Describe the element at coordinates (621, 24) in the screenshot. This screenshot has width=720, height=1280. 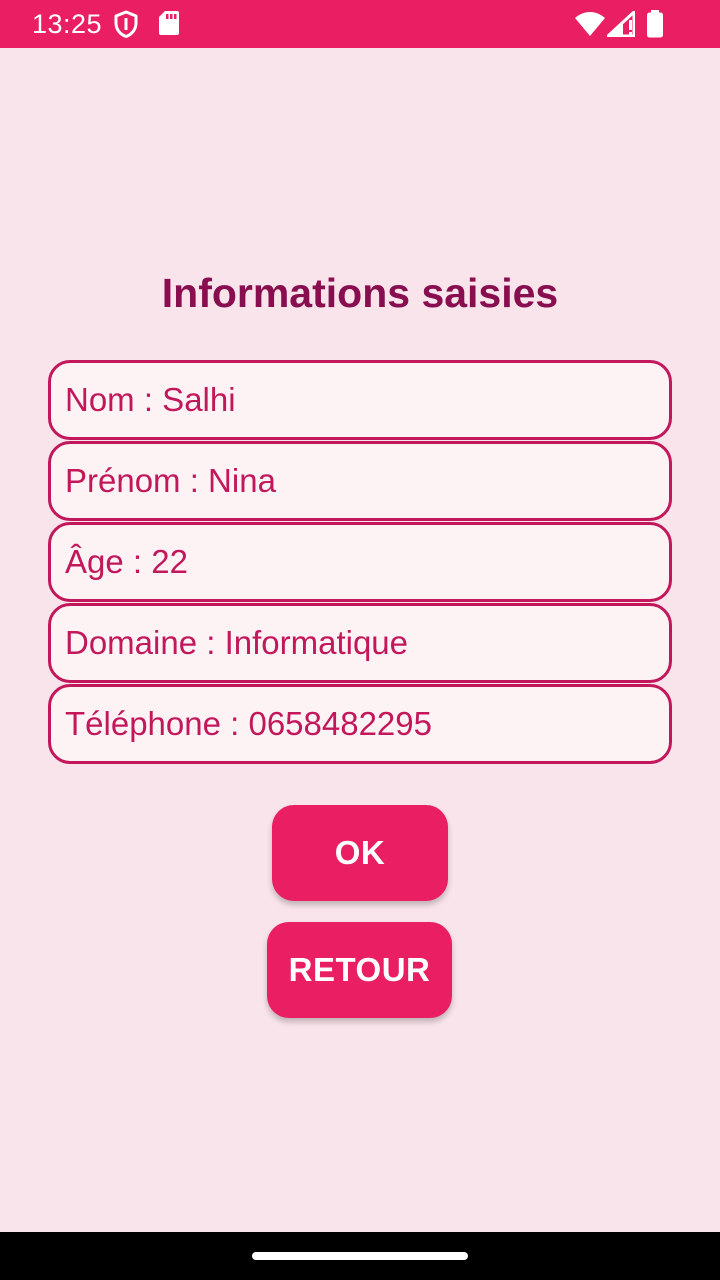
I see `cell-signal-icon` at that location.